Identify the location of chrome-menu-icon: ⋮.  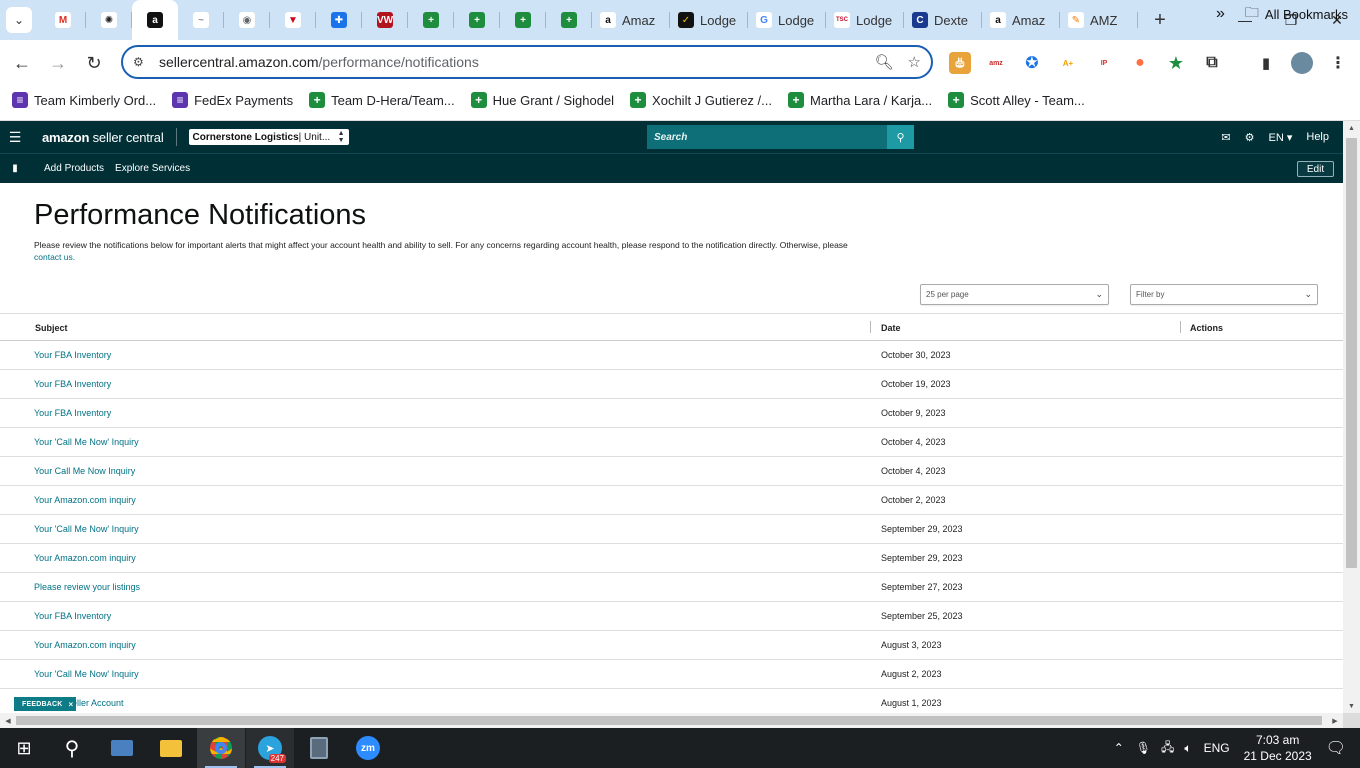
(1338, 63).